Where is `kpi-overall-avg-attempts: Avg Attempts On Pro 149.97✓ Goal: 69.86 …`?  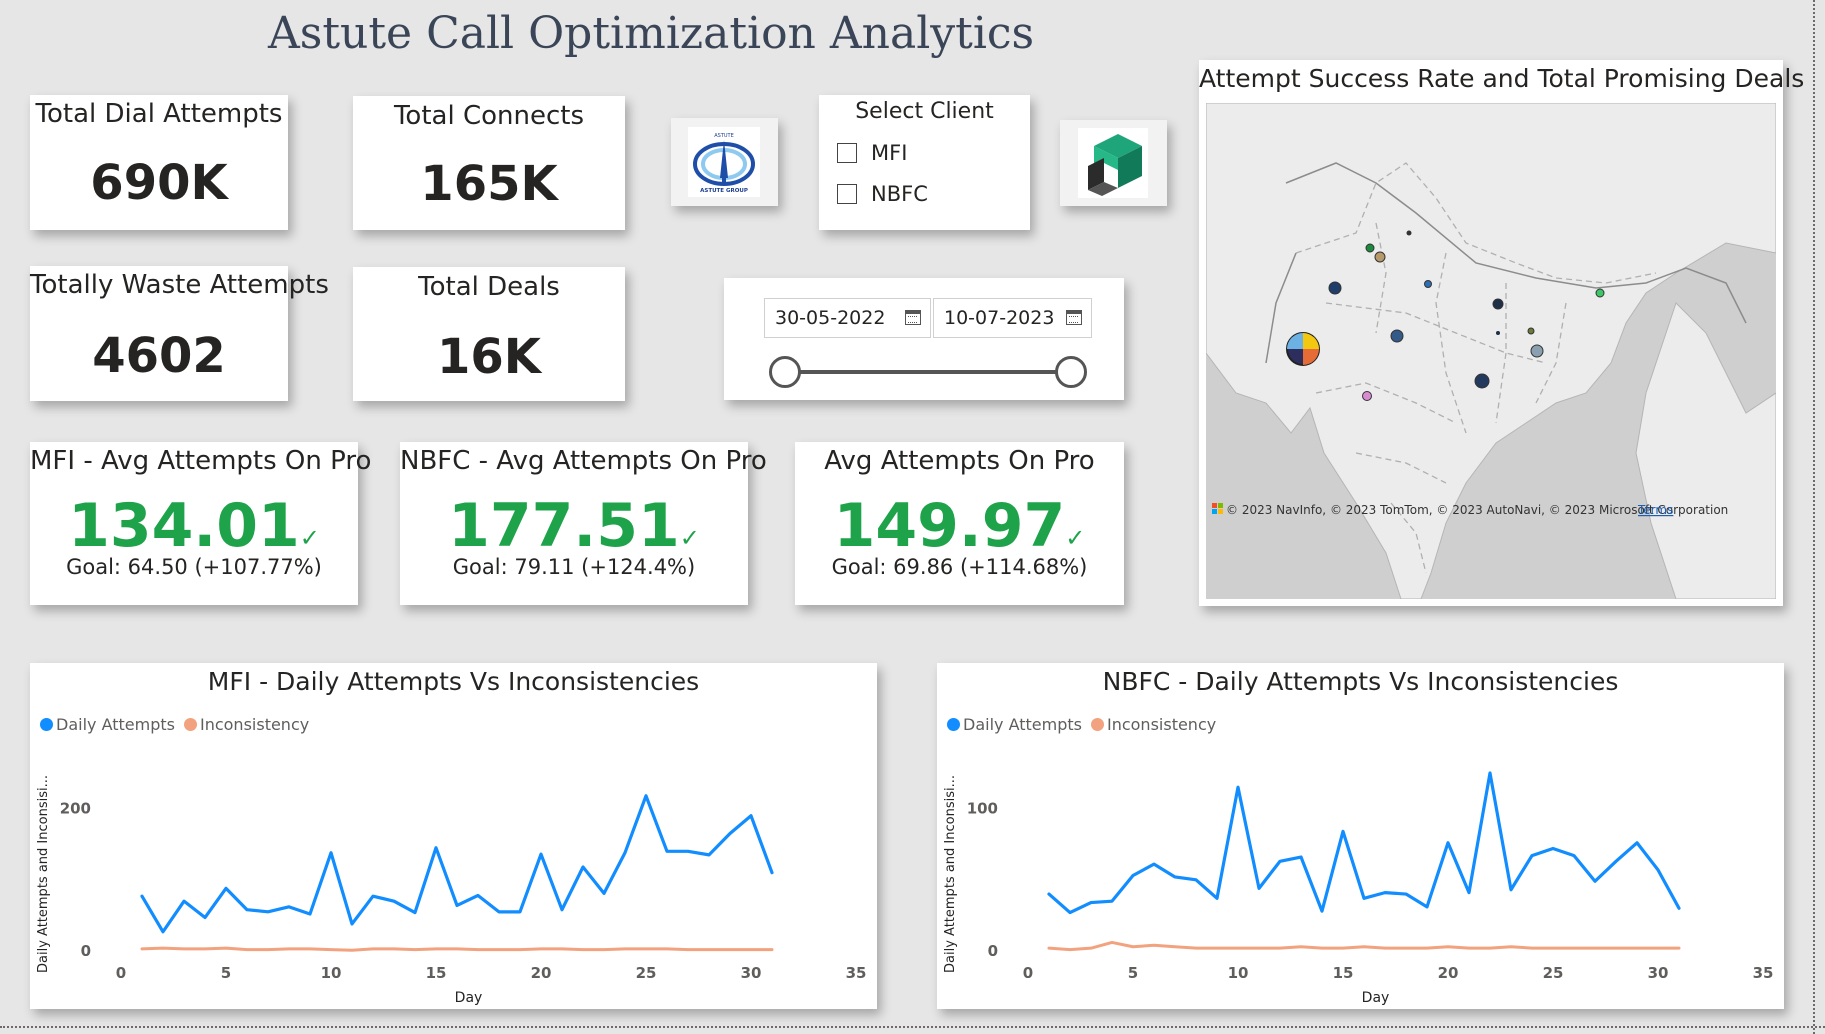 kpi-overall-avg-attempts: Avg Attempts On Pro 149.97✓ Goal: 69.86 … is located at coordinates (959, 523).